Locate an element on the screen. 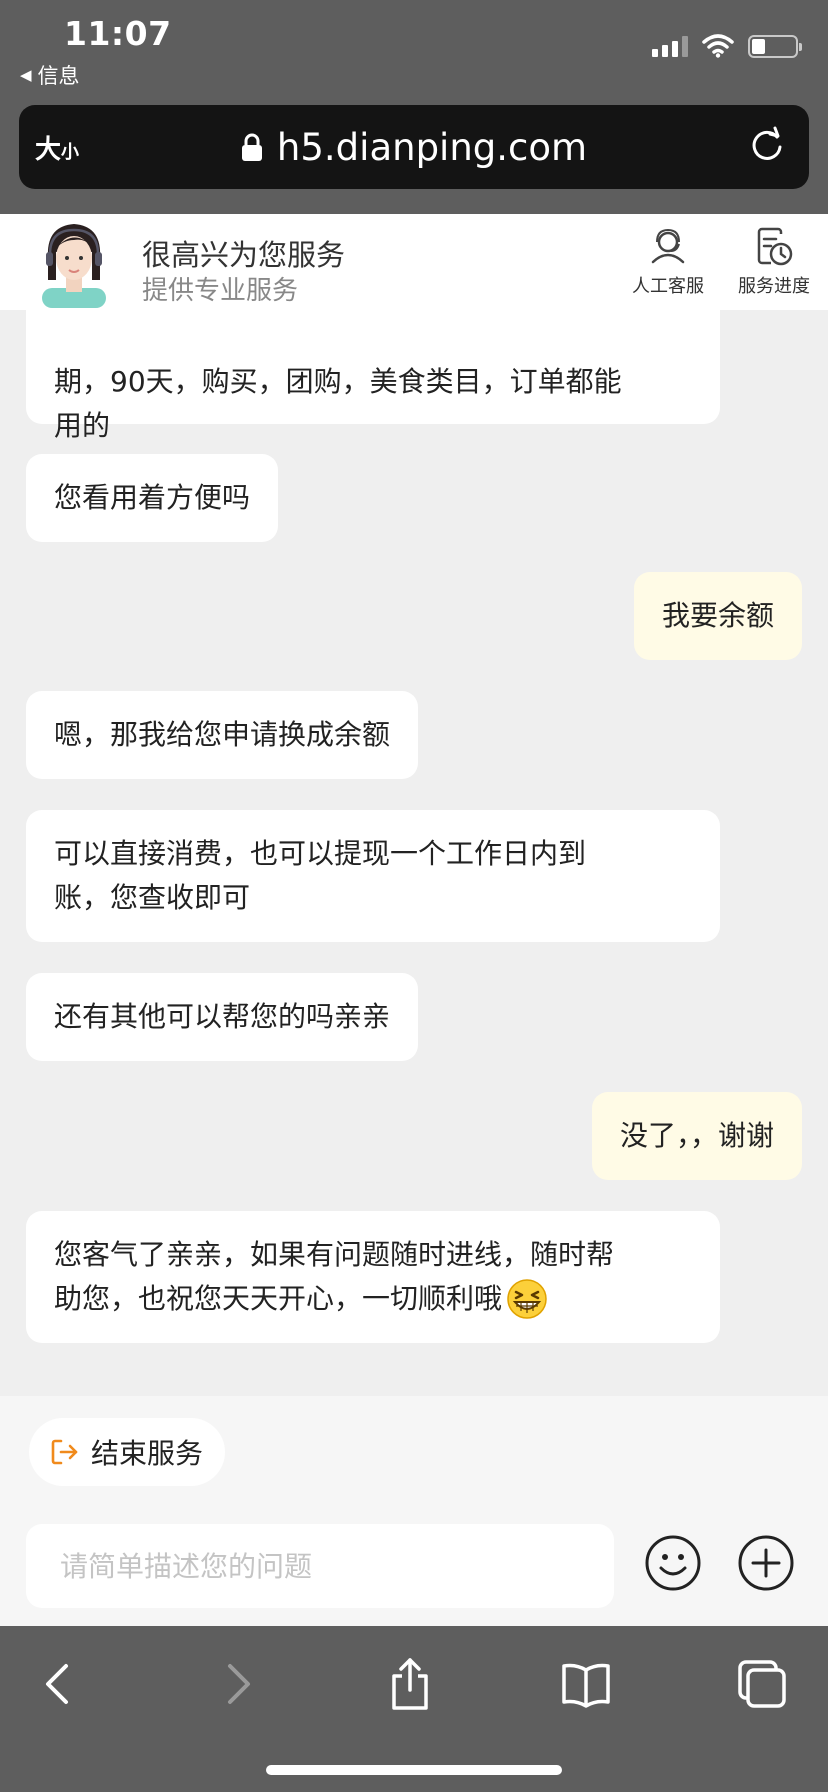  status-icons is located at coordinates (727, 46).